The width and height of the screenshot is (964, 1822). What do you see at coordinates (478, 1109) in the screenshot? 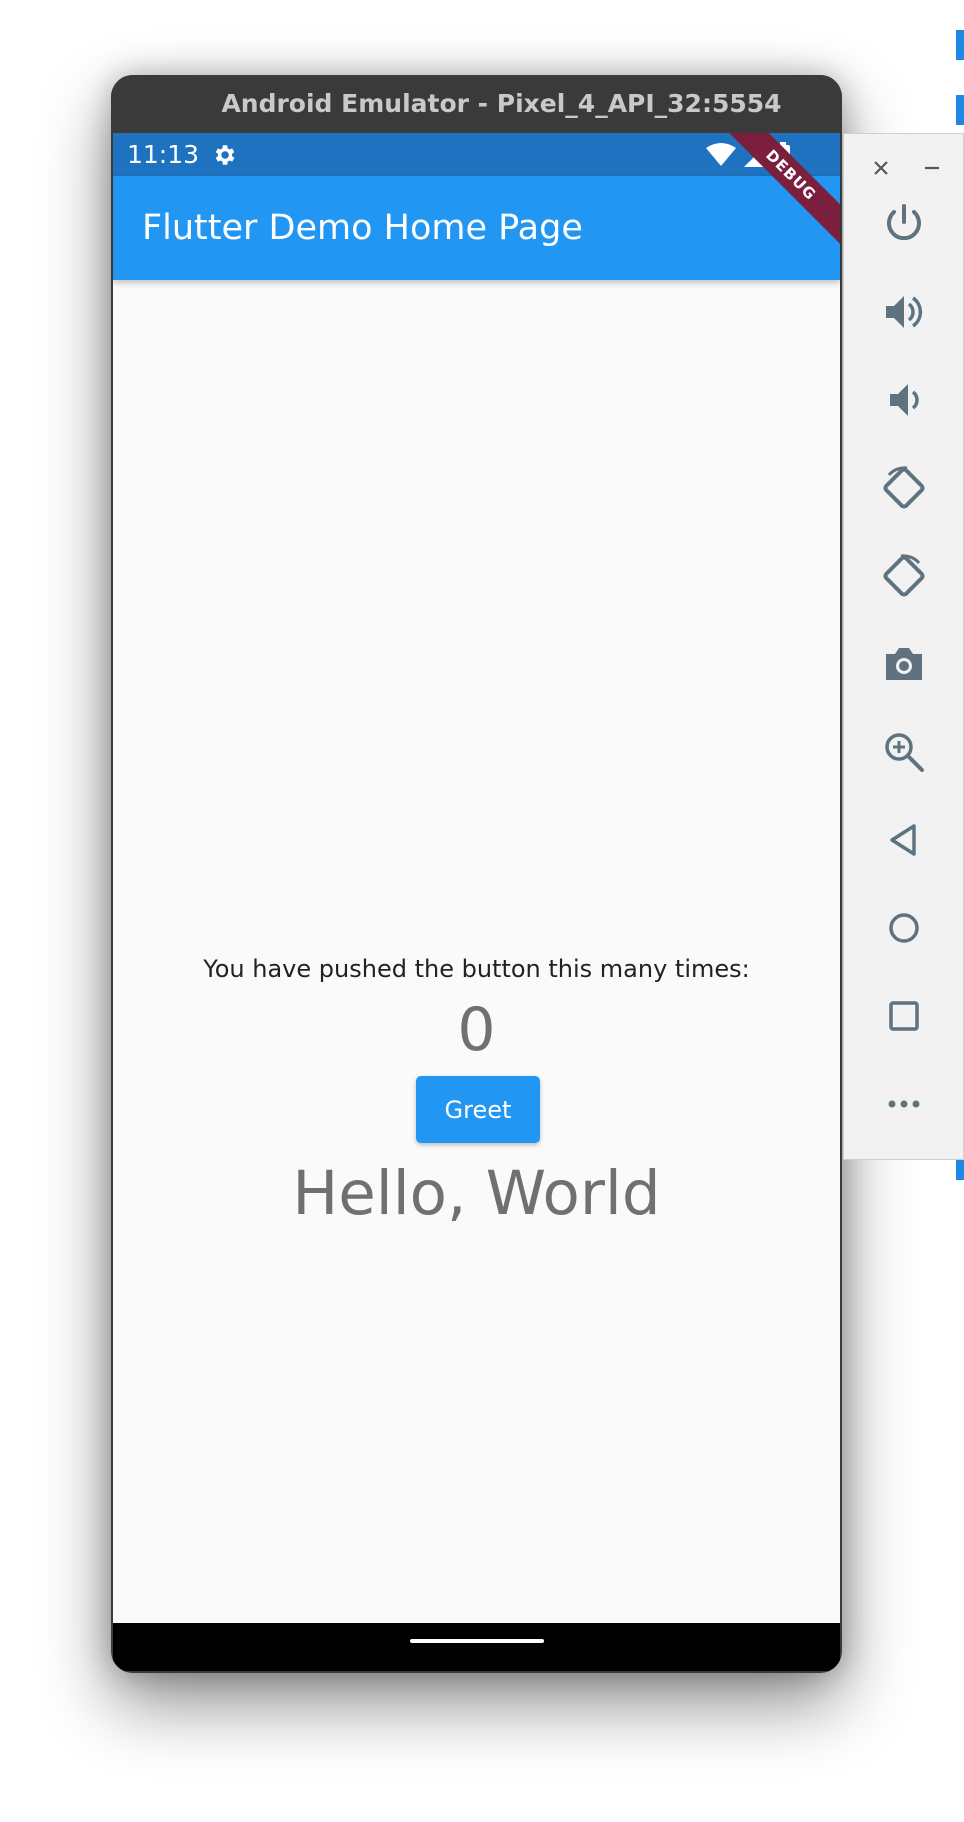
I see `greet-button: Greet` at bounding box center [478, 1109].